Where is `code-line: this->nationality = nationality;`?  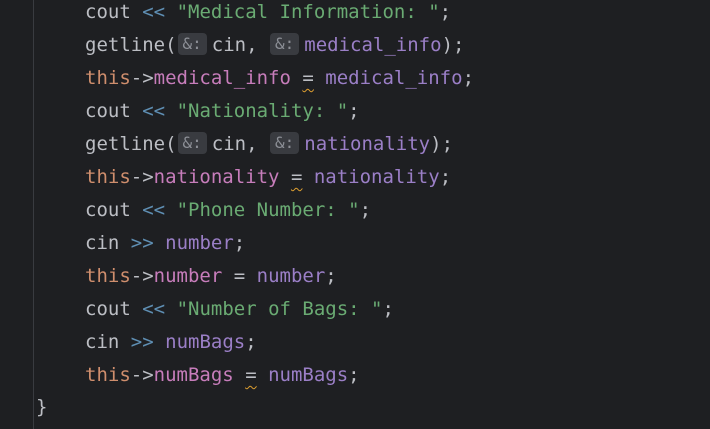
code-line: this->nationality = nationality; is located at coordinates (225, 177).